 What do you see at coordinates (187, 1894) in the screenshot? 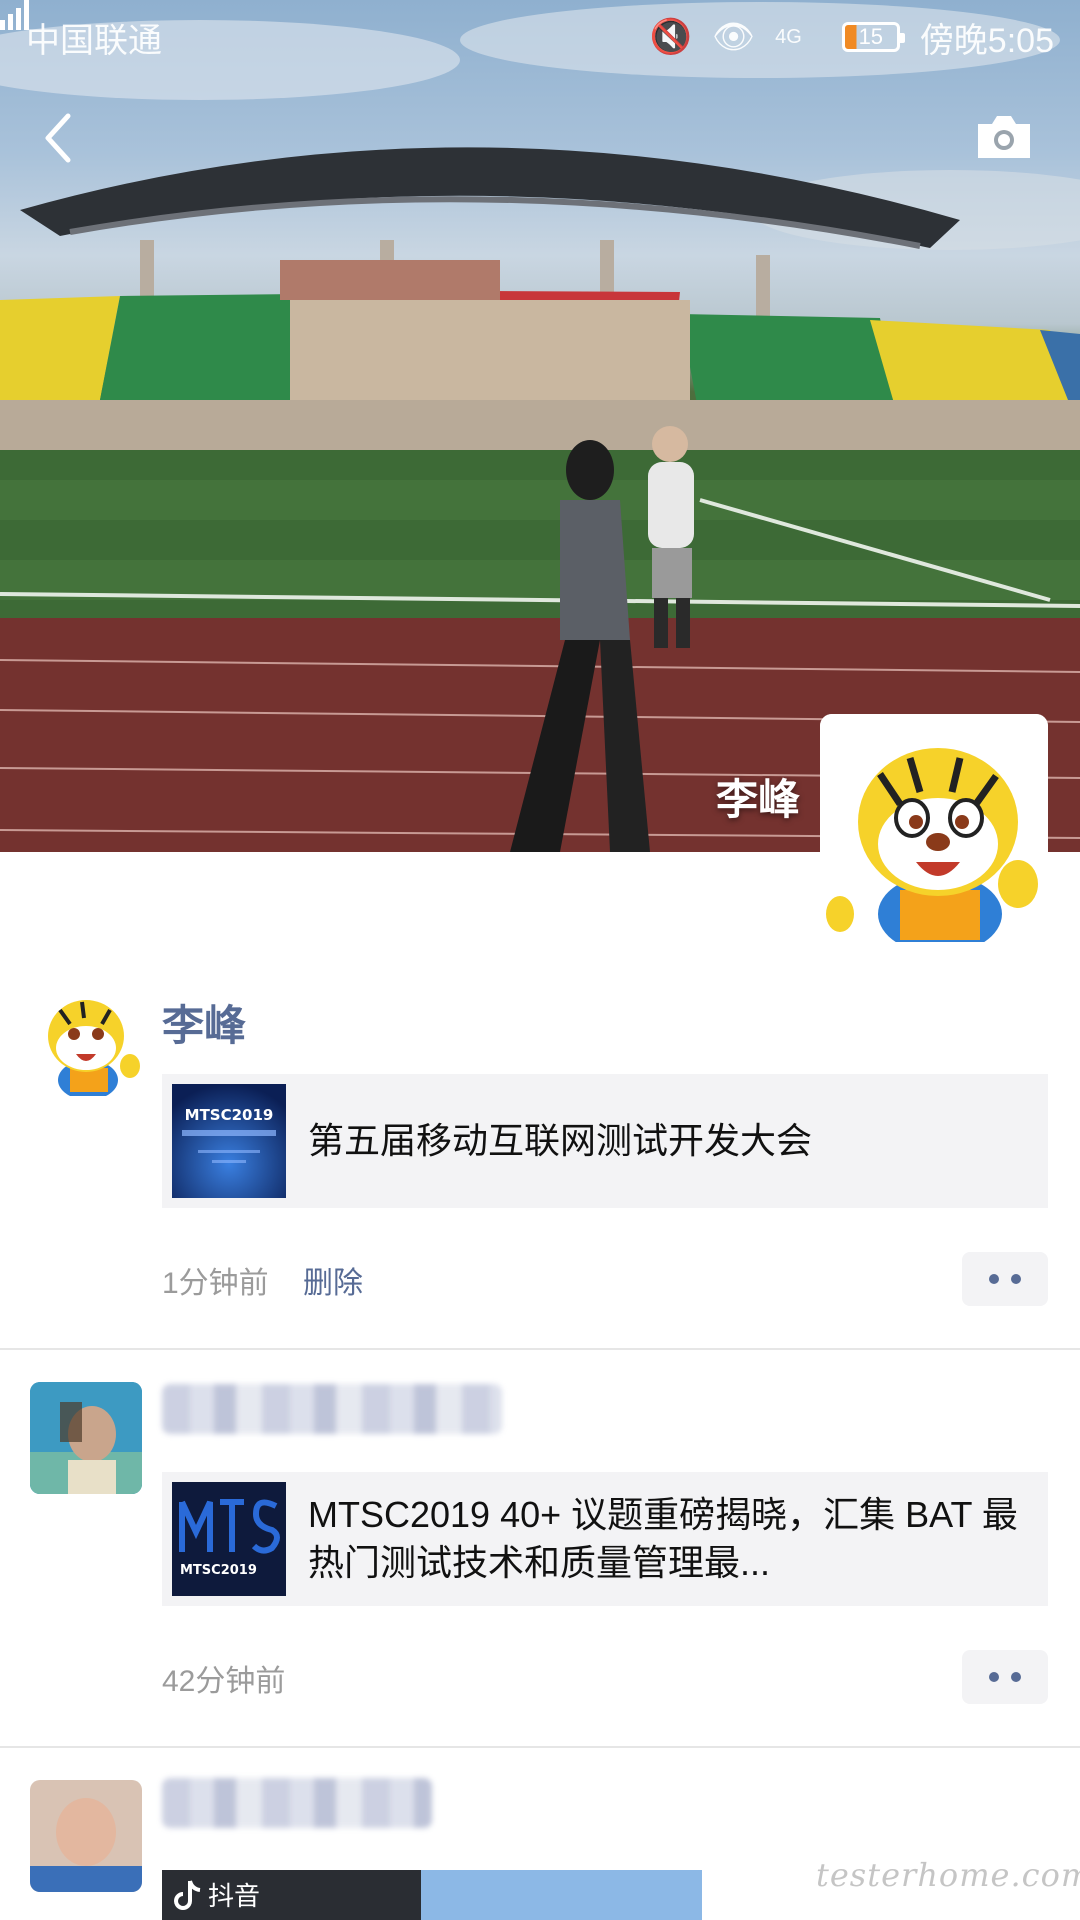
I see `tiktok-icon` at bounding box center [187, 1894].